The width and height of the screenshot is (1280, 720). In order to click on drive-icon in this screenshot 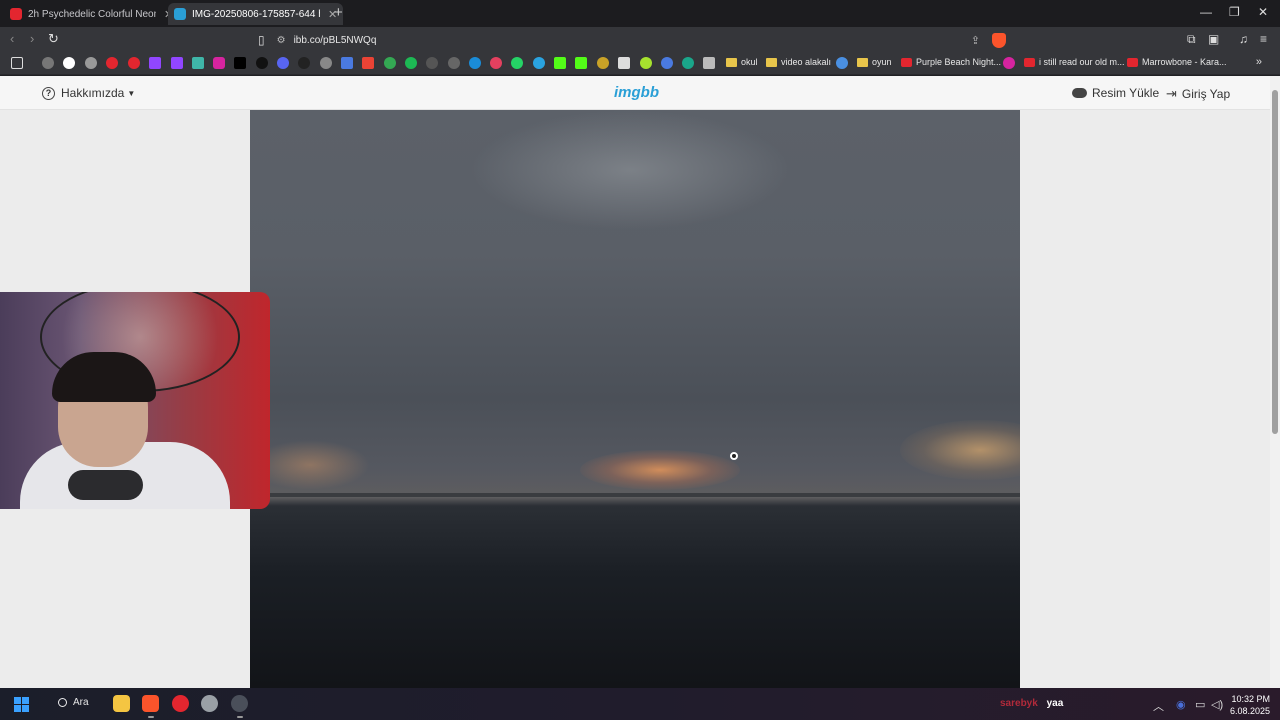, I will do `click(390, 63)`.